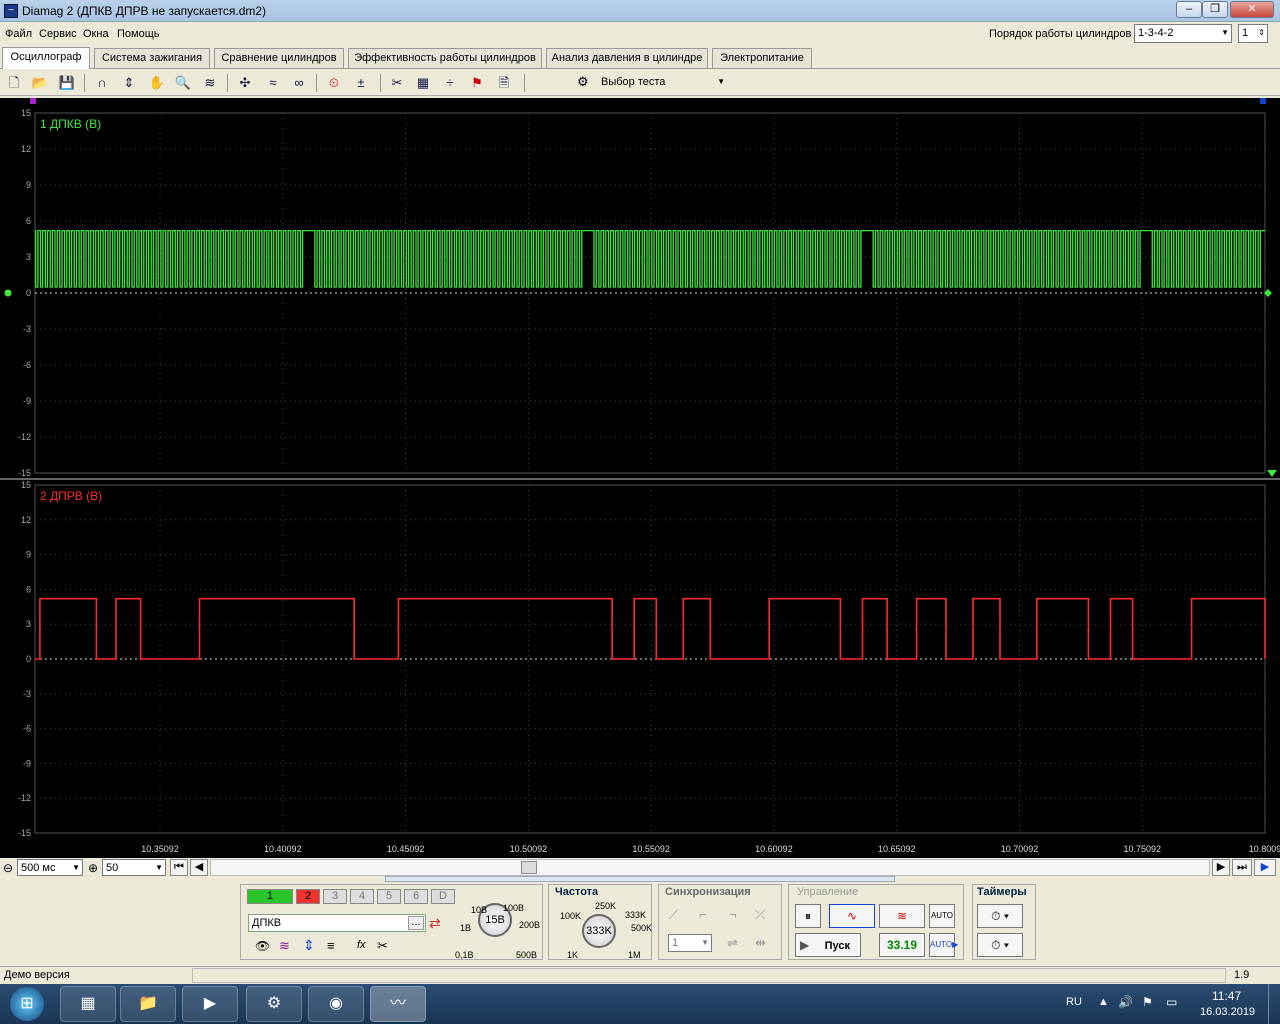 The image size is (1280, 1024). What do you see at coordinates (673, 915) in the screenshot?
I see `rising-edge-icon: ⟋` at bounding box center [673, 915].